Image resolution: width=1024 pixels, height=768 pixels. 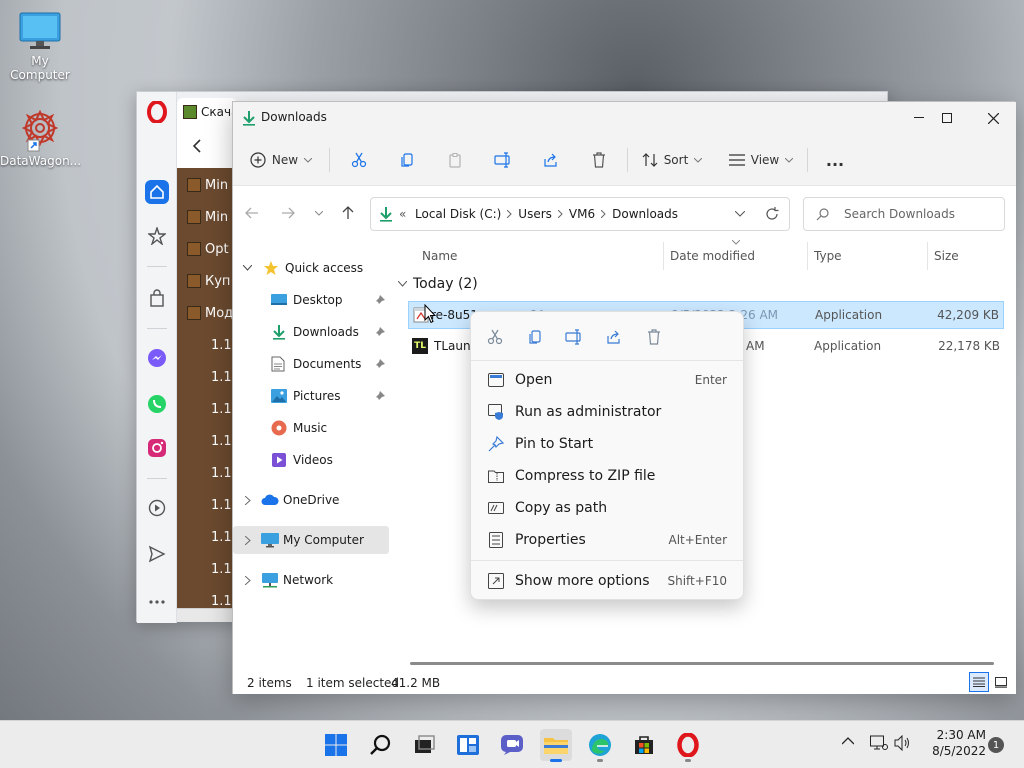 What do you see at coordinates (644, 745) in the screenshot?
I see `store-taskbar-button` at bounding box center [644, 745].